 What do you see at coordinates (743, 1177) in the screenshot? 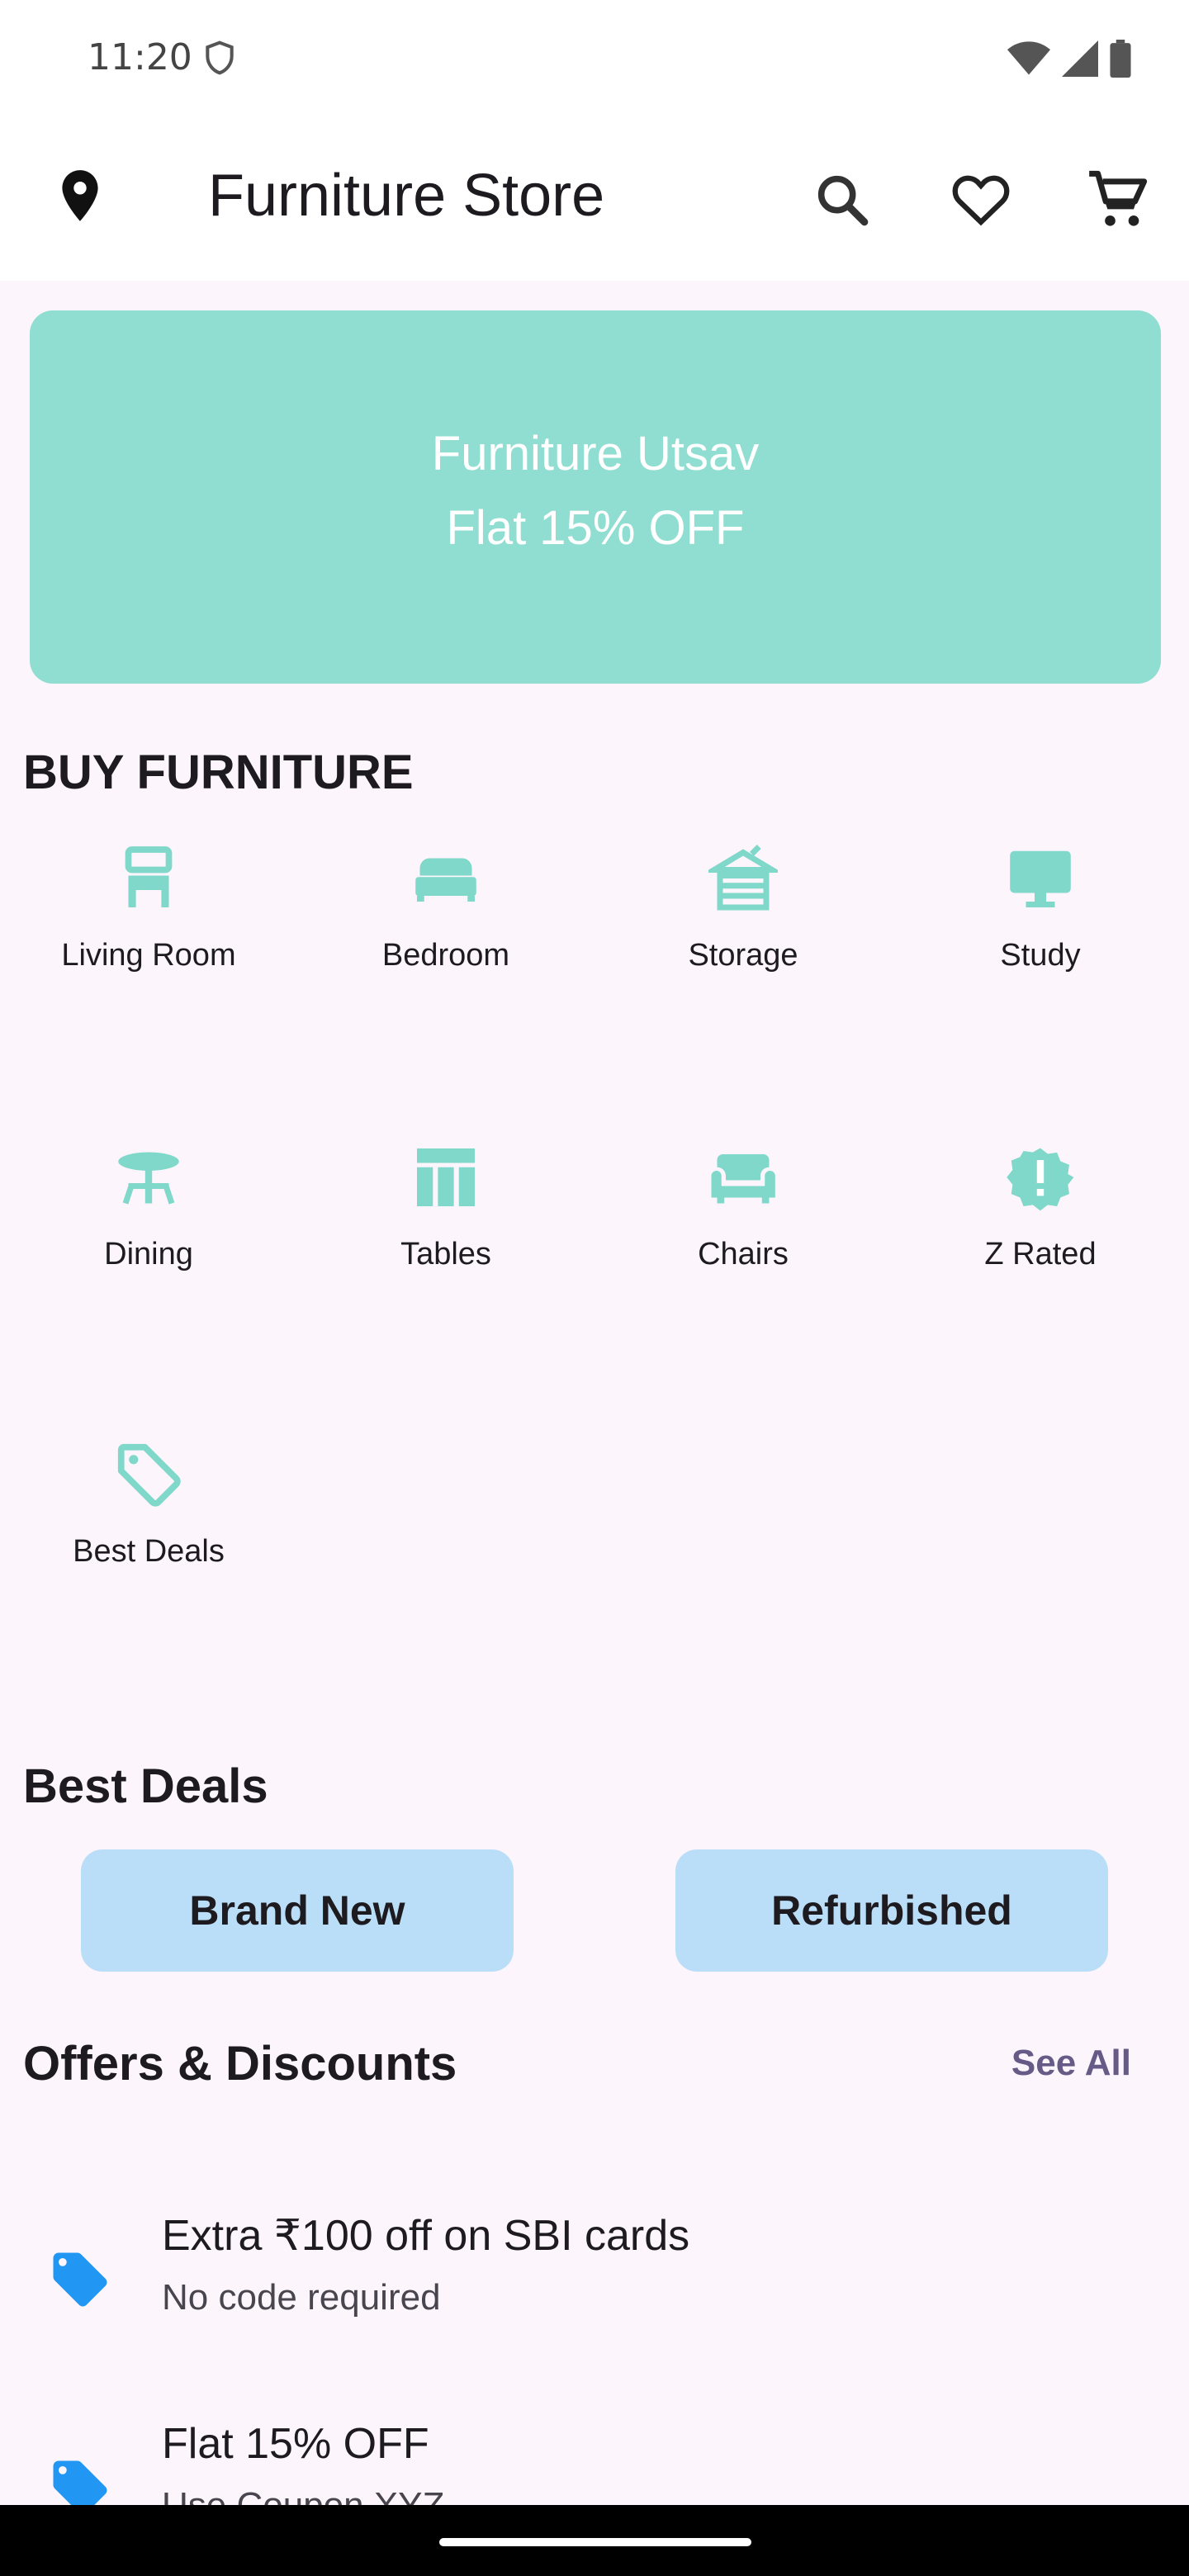
I see `armchair-icon` at bounding box center [743, 1177].